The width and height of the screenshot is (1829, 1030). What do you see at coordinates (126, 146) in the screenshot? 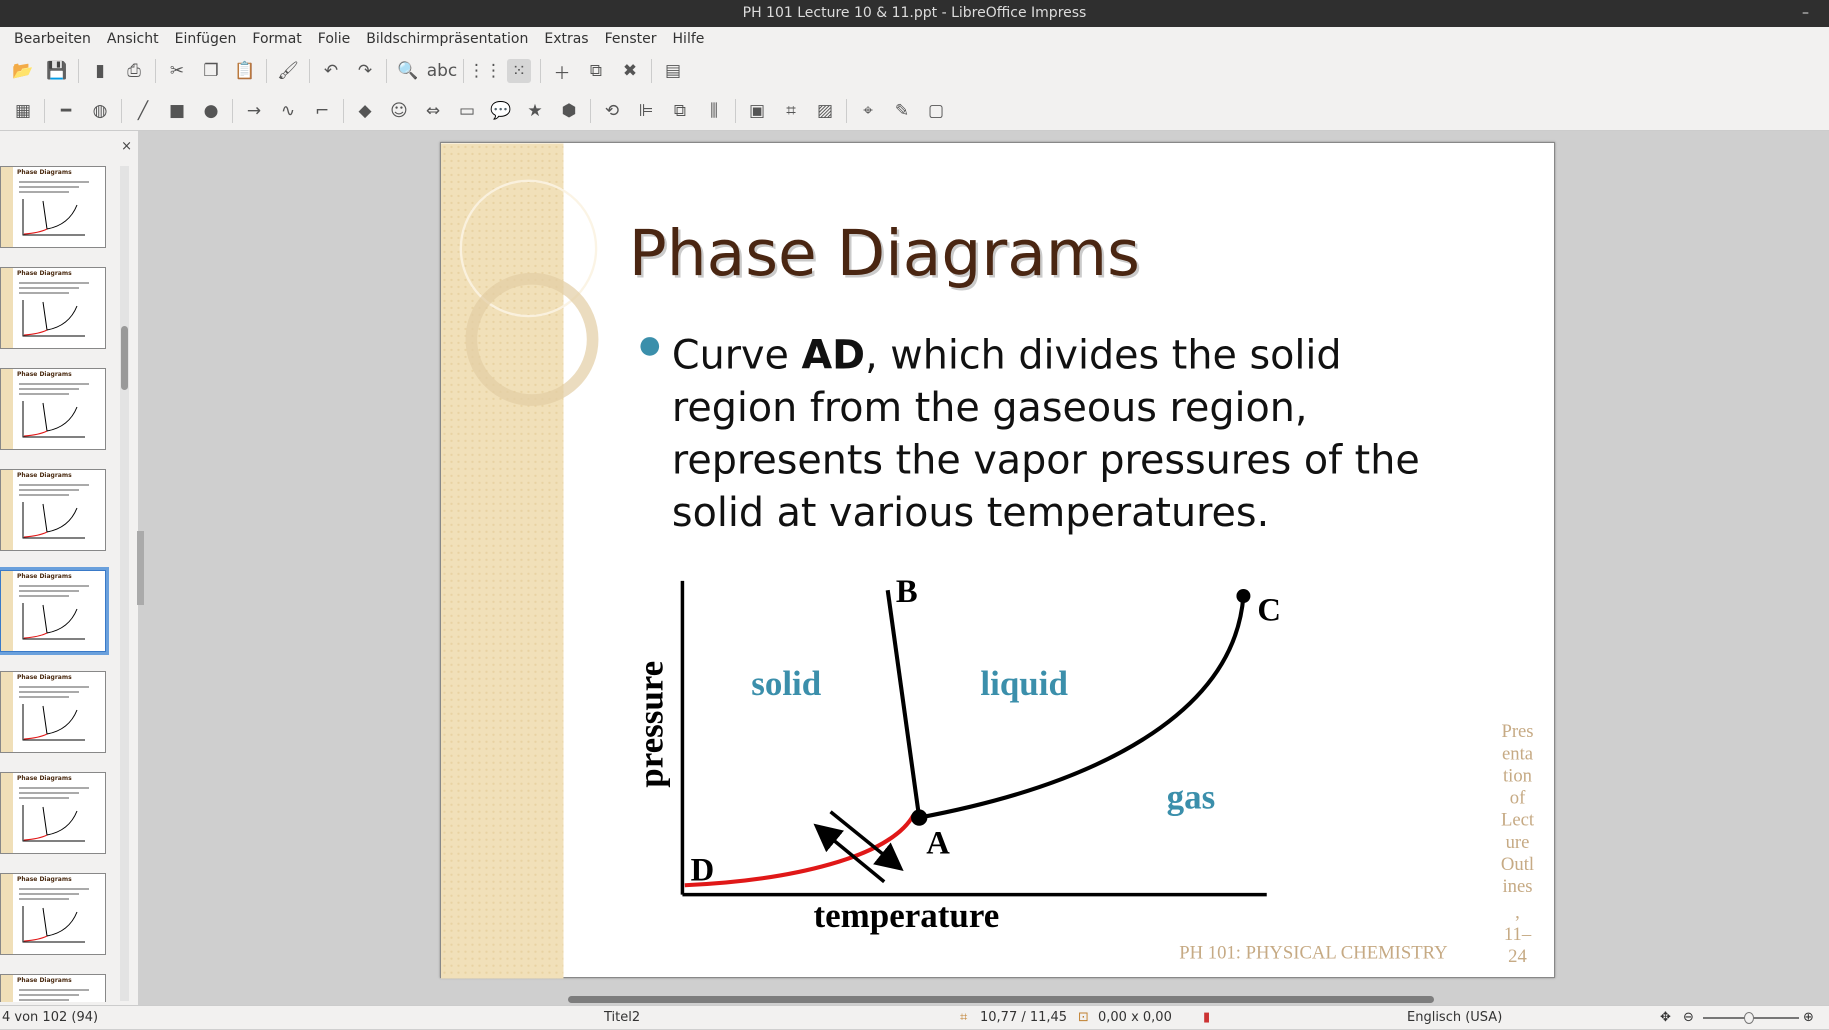
I see `close-panel-button: ×` at bounding box center [126, 146].